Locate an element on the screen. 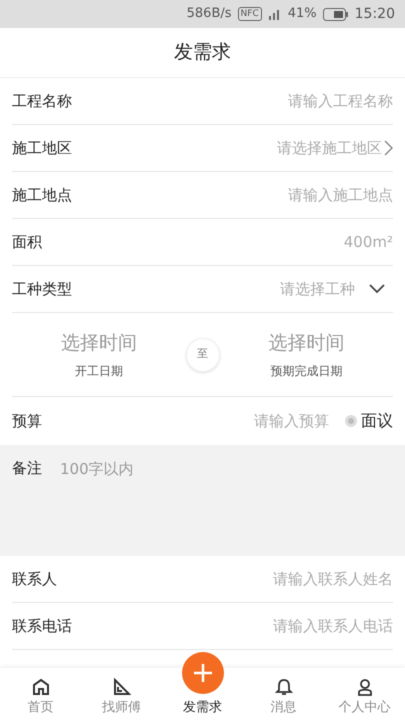 The height and width of the screenshot is (720, 405). ruler-icon is located at coordinates (121, 687).